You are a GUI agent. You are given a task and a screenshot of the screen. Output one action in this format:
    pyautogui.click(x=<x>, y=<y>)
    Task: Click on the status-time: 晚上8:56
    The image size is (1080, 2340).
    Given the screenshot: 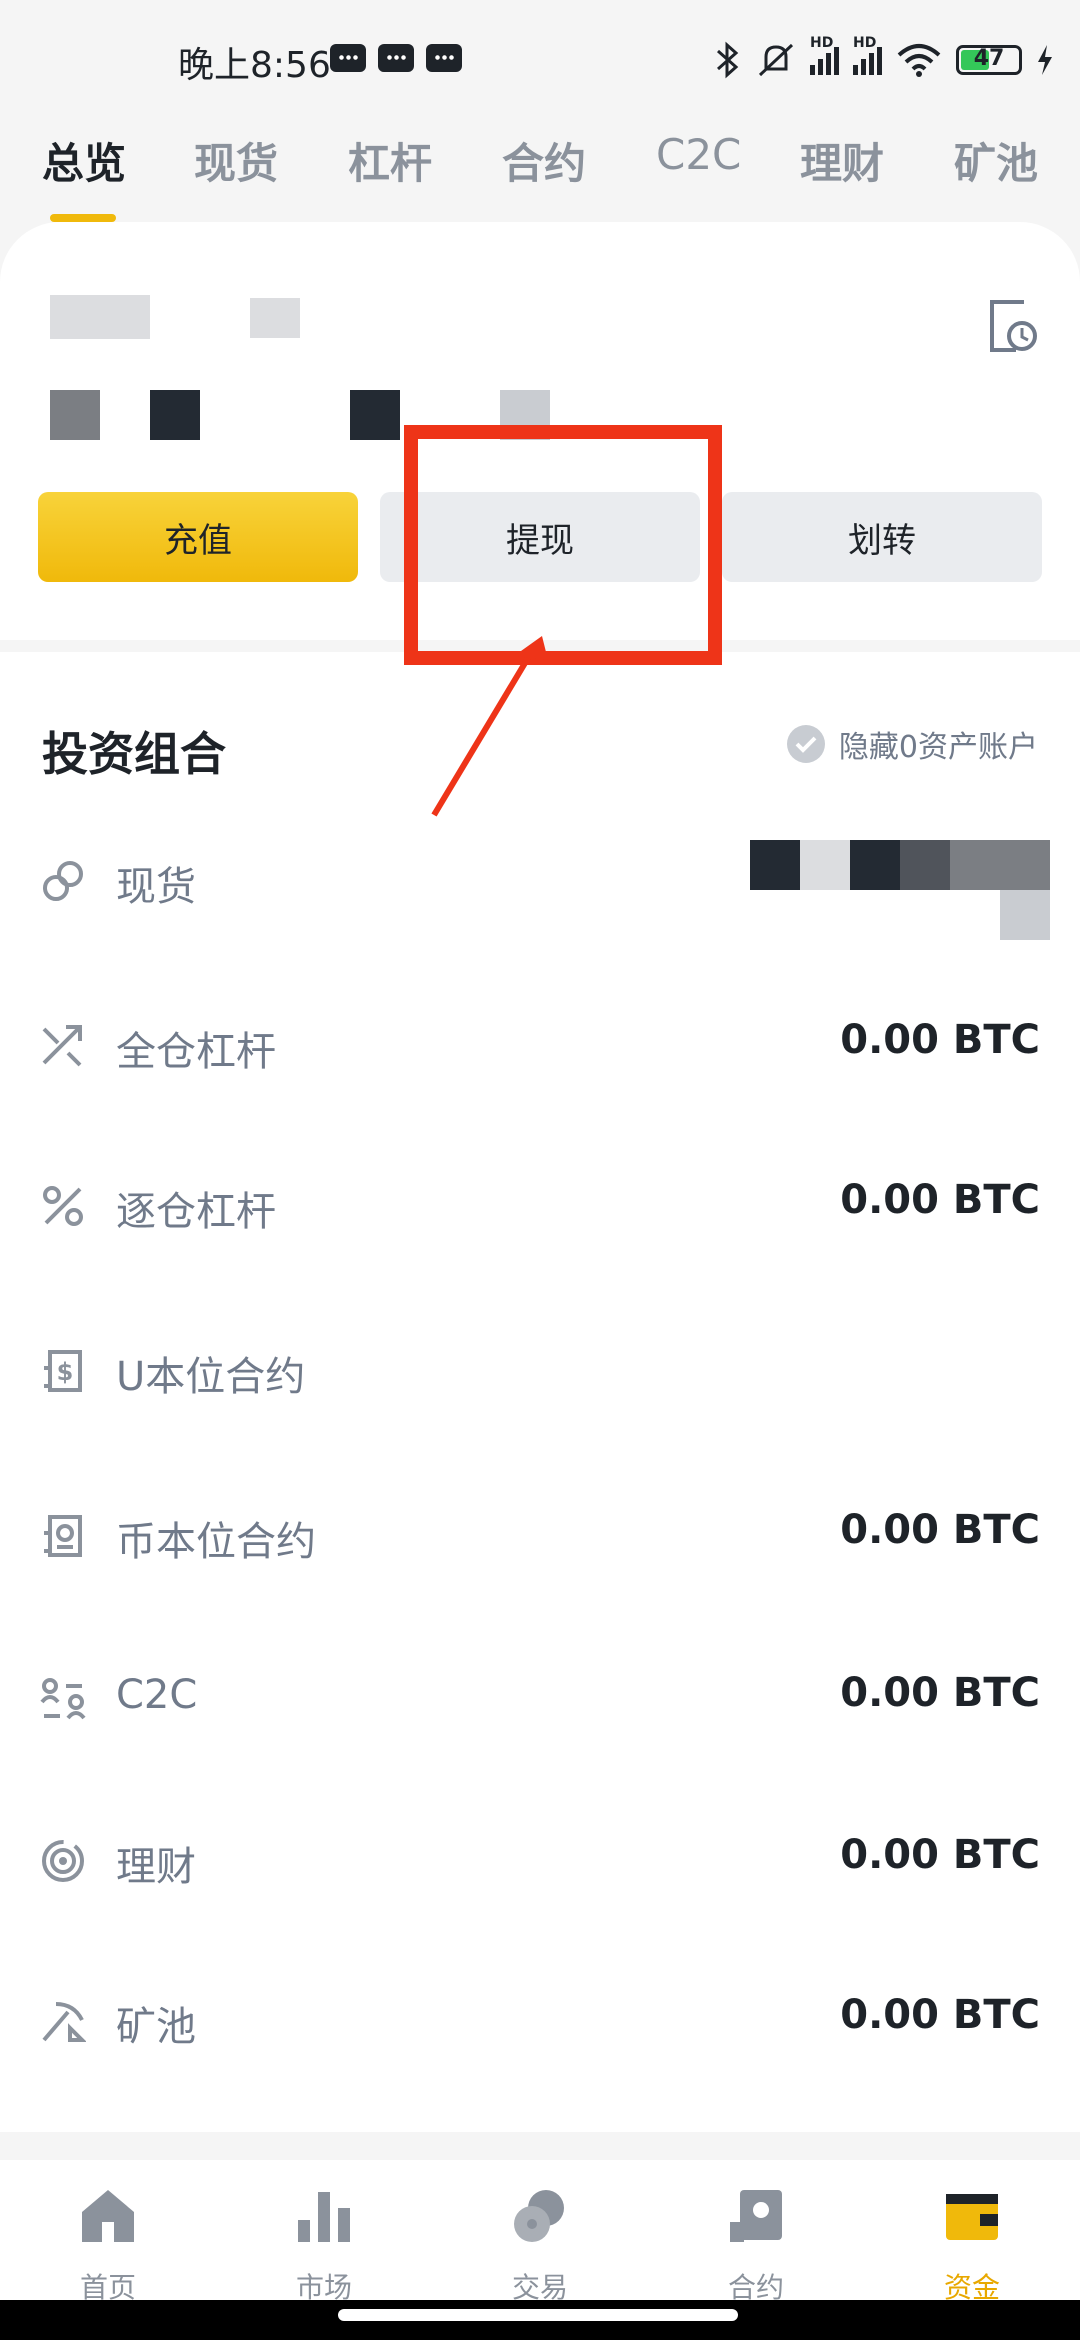 What is the action you would take?
    pyautogui.click(x=254, y=65)
    